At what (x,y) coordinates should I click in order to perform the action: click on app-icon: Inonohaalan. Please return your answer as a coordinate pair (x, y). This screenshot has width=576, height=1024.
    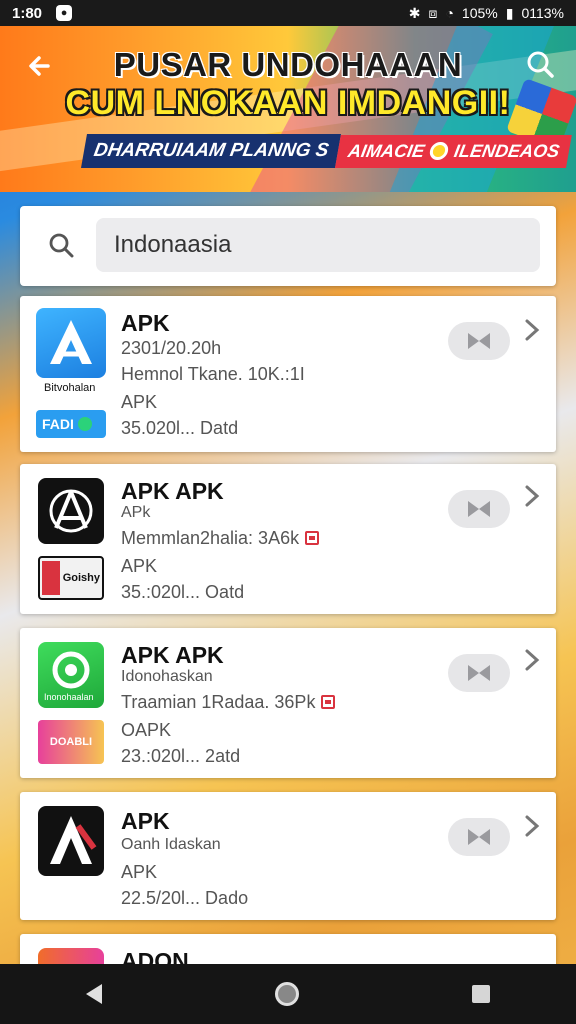
    Looking at the image, I should click on (71, 675).